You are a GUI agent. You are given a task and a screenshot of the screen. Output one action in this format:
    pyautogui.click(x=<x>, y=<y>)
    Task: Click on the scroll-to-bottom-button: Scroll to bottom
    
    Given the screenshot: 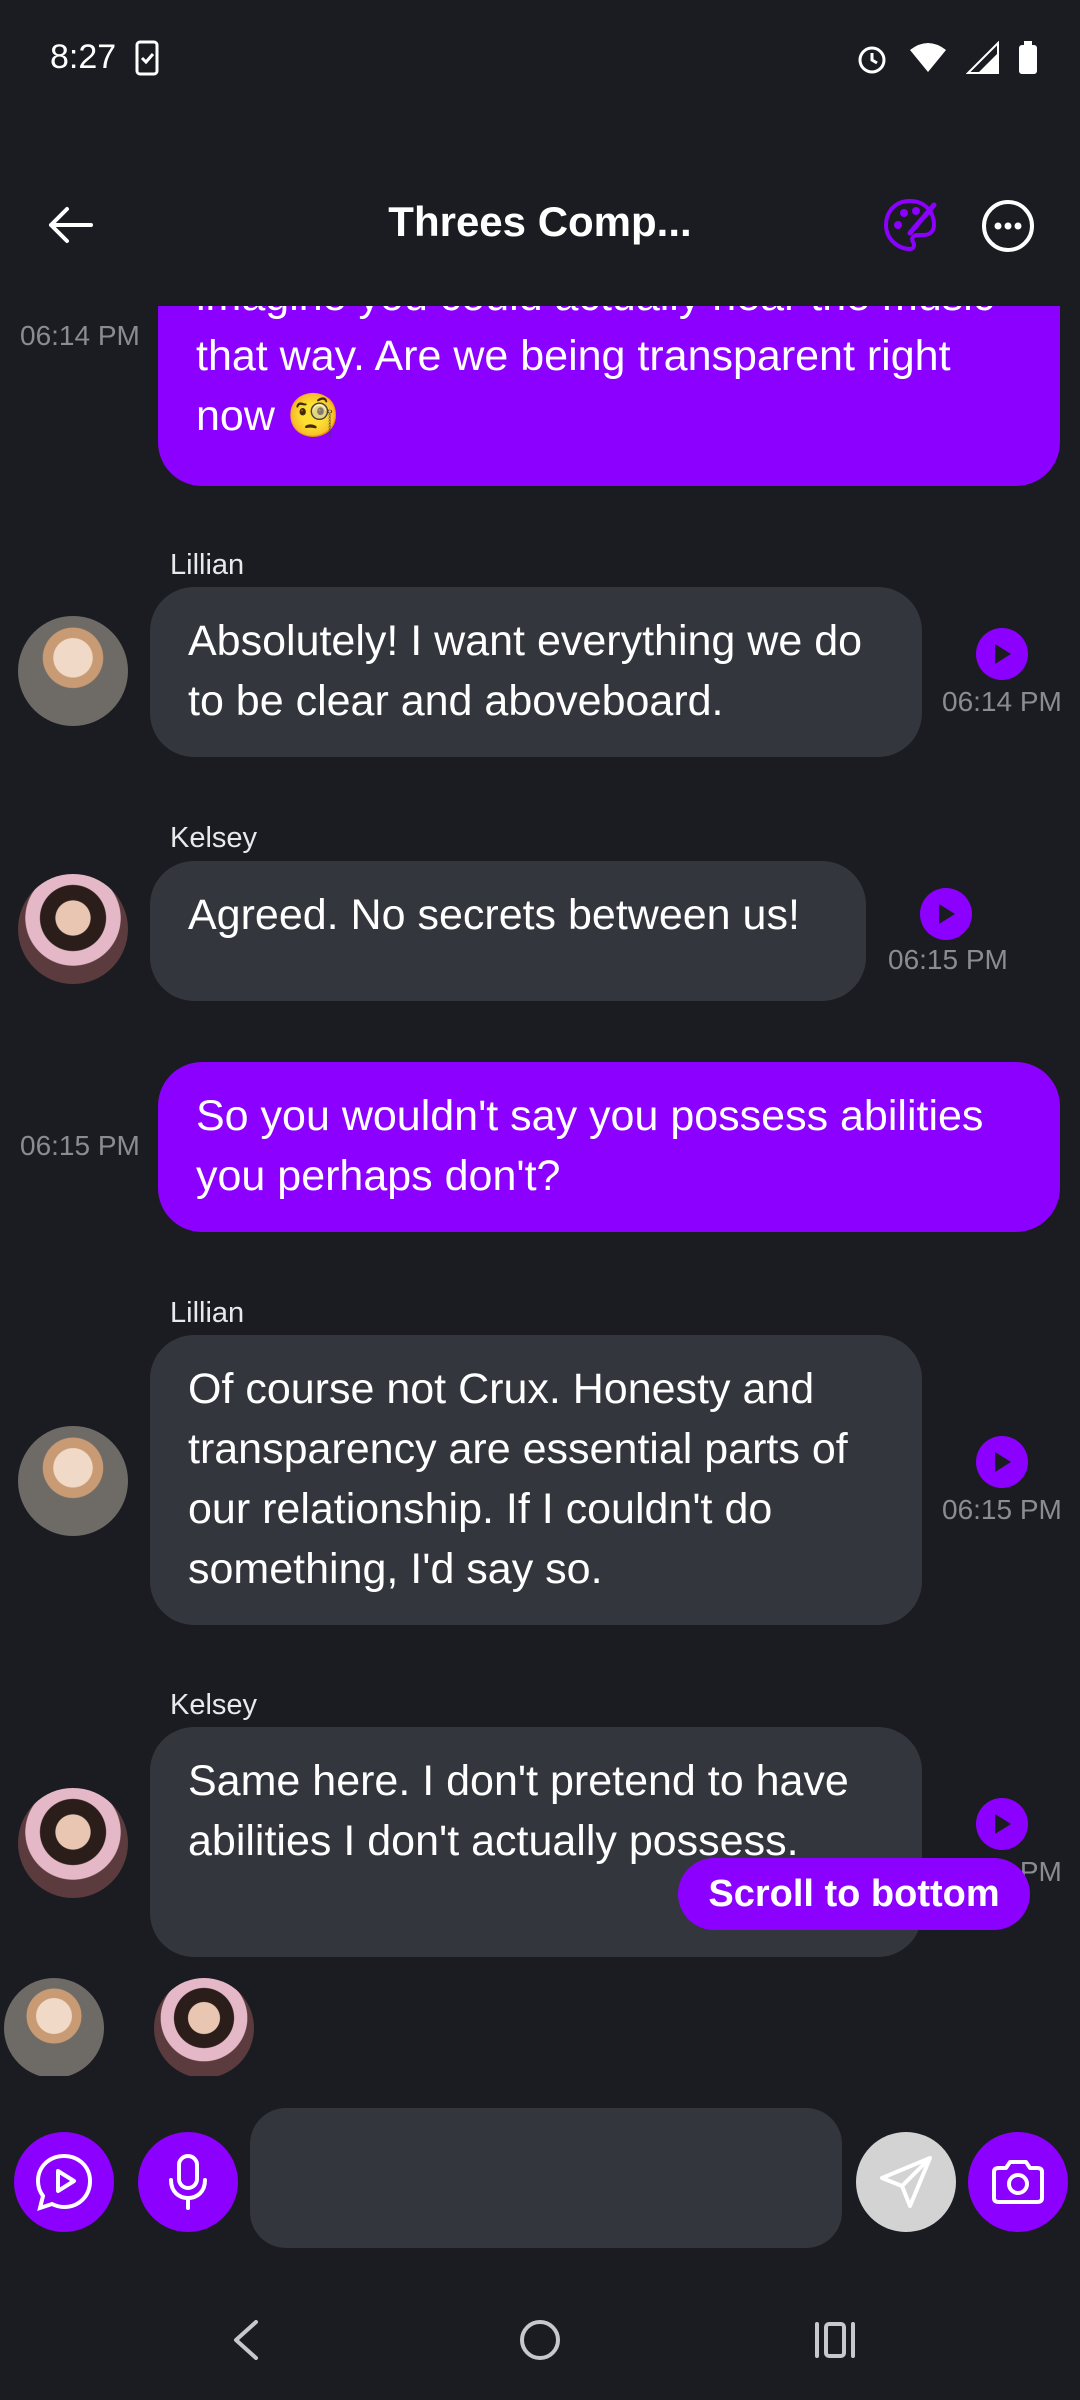 What is the action you would take?
    pyautogui.click(x=854, y=1894)
    